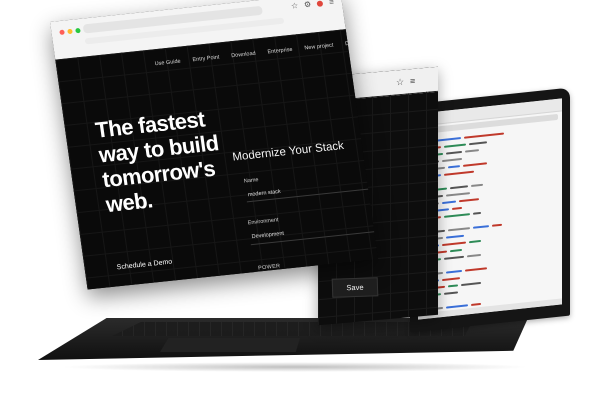  What do you see at coordinates (312, 5) in the screenshot?
I see `browser-toolbar-icons: ☆ ⚙ ≡` at bounding box center [312, 5].